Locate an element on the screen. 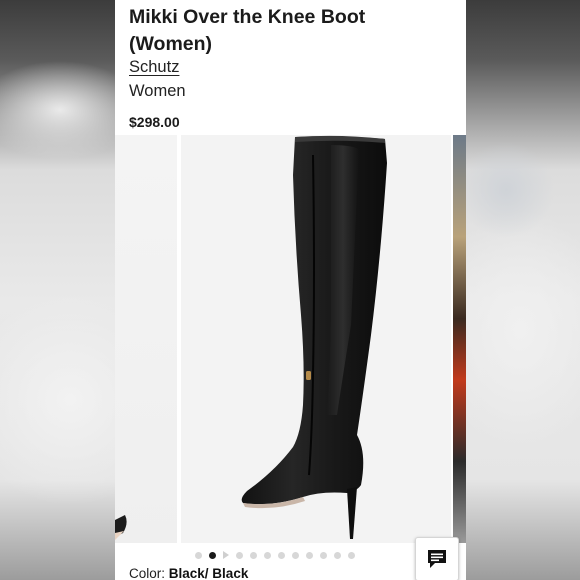 The width and height of the screenshot is (580, 580). carousel-slide-previous is located at coordinates (146, 339).